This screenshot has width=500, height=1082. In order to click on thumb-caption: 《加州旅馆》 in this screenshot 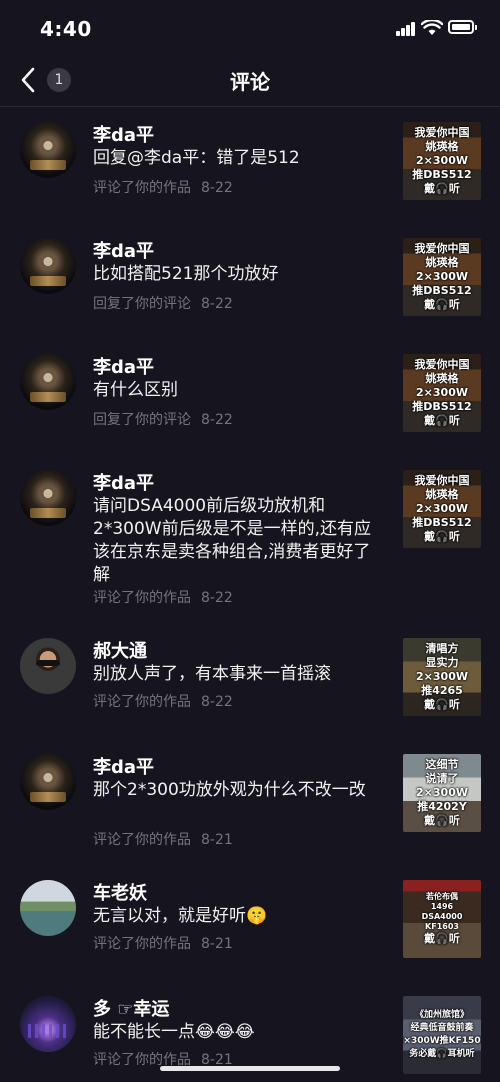, I will do `click(441, 1015)`.